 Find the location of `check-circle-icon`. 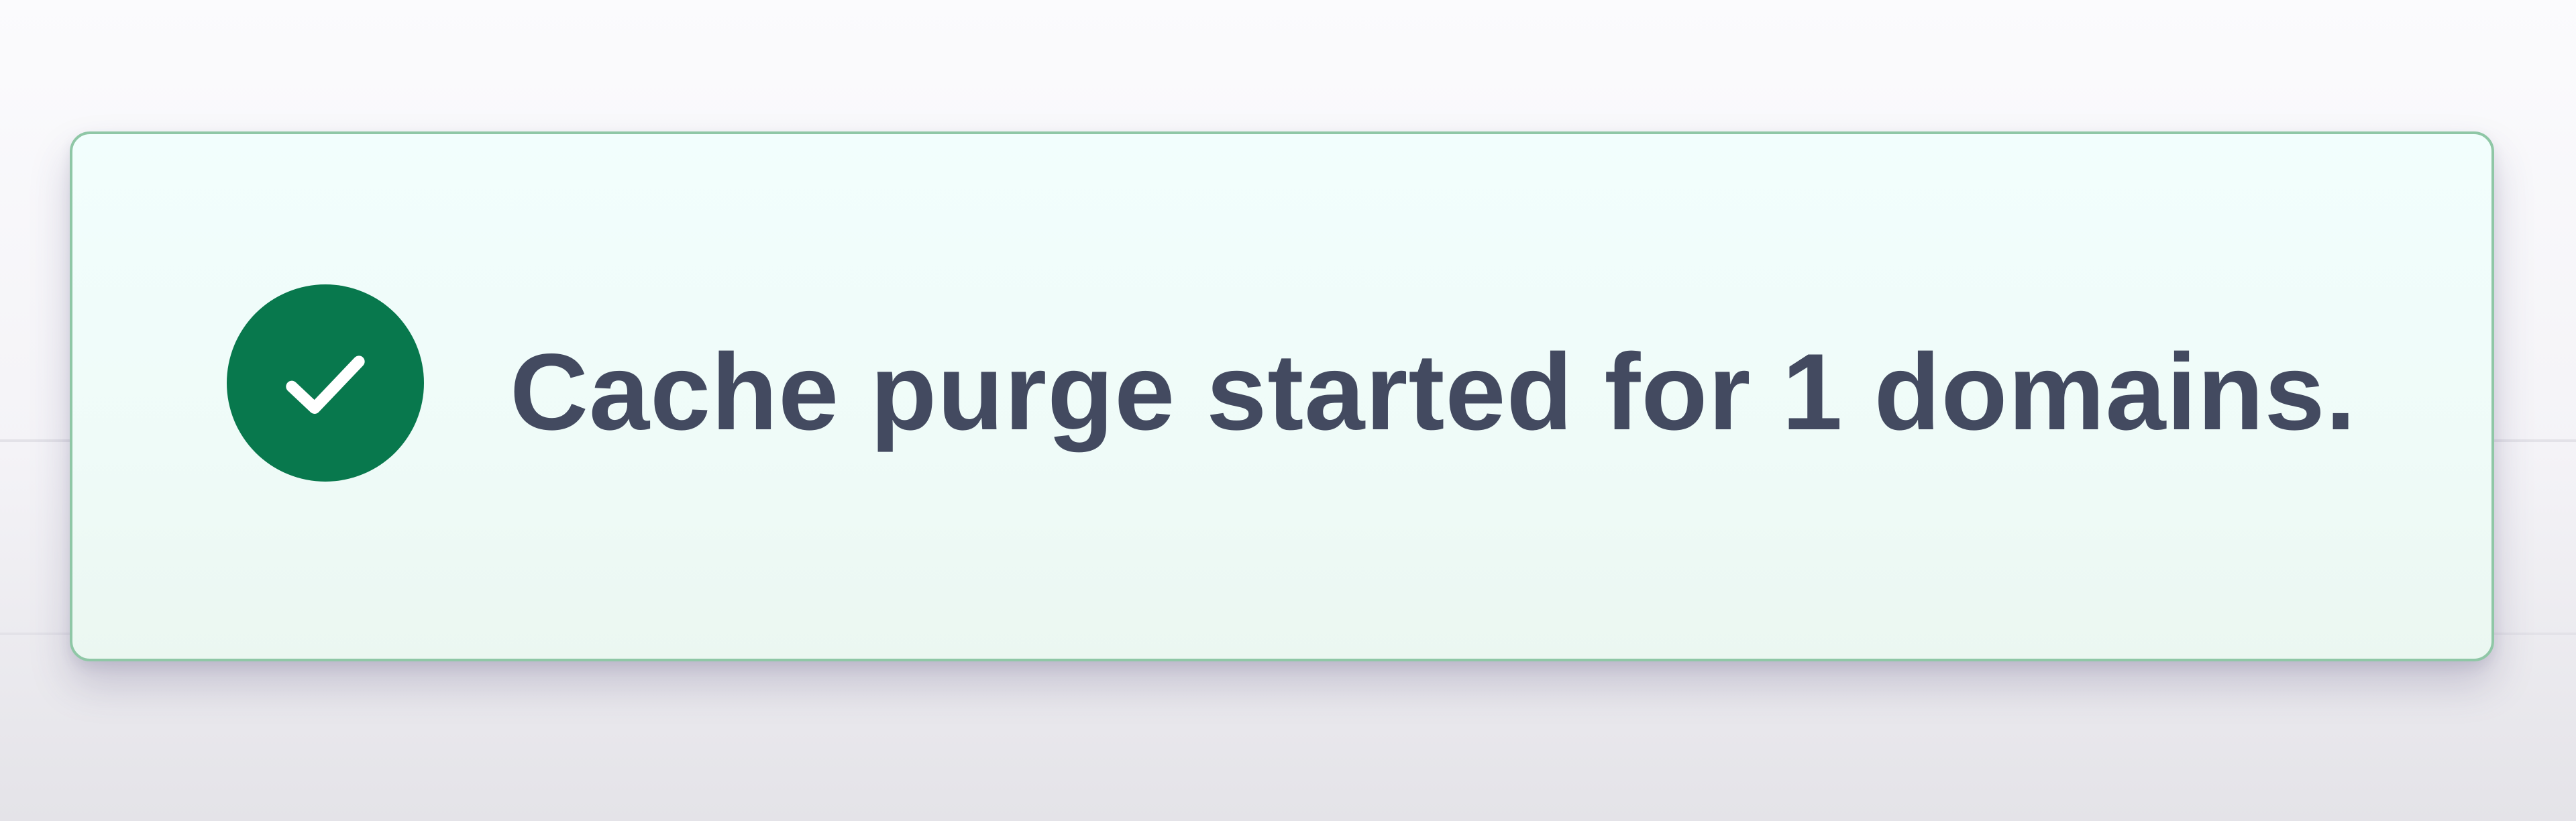

check-circle-icon is located at coordinates (325, 383).